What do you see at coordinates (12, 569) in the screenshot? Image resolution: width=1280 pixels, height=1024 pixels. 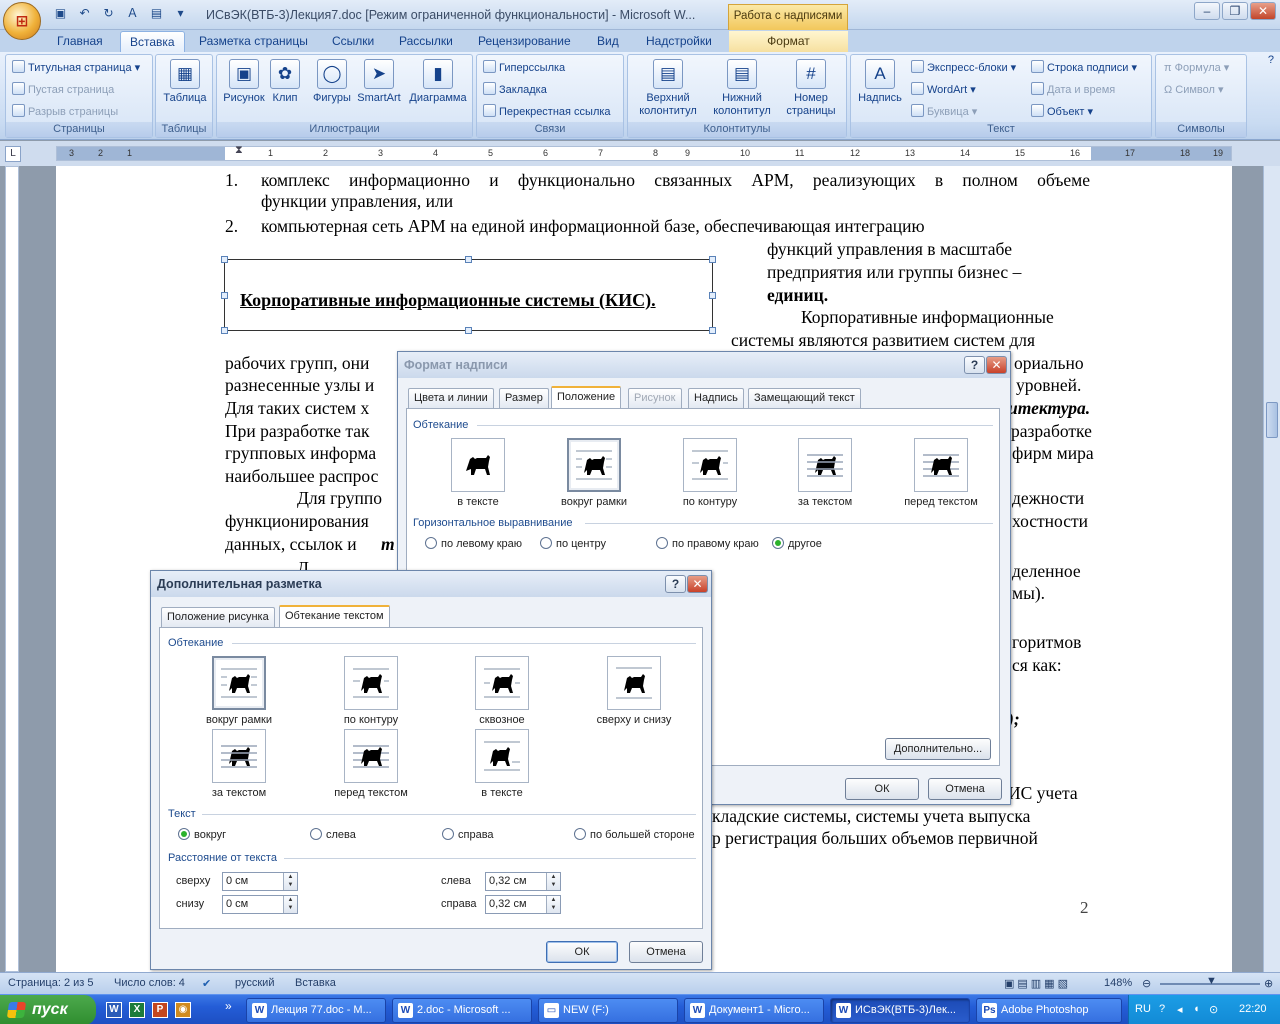 I see `vertical-ruler` at bounding box center [12, 569].